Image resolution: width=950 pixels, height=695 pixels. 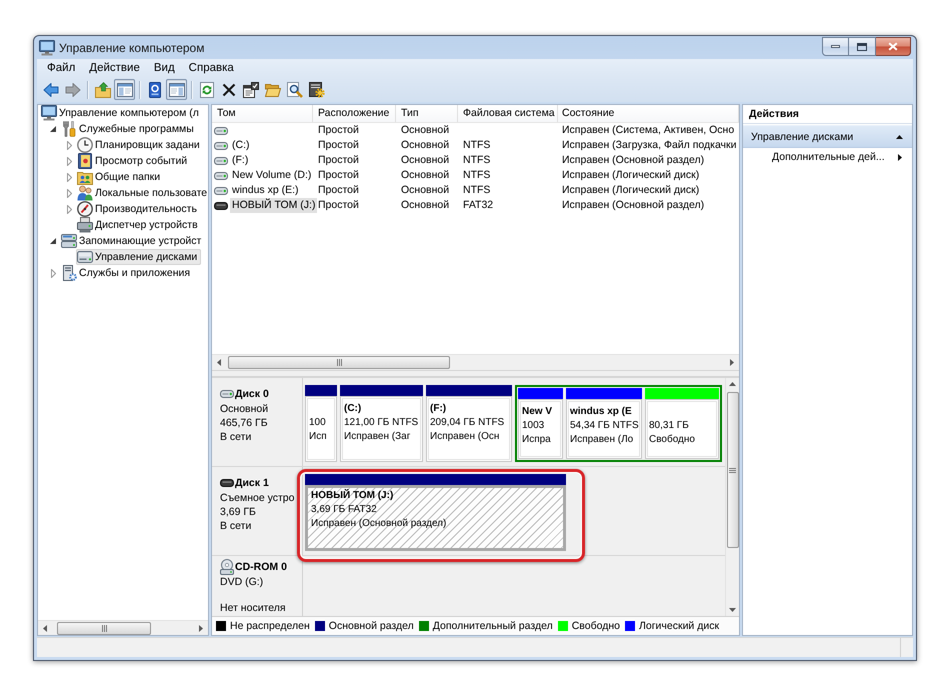 I want to click on tree-item: Служебные программы, so click(x=129, y=129).